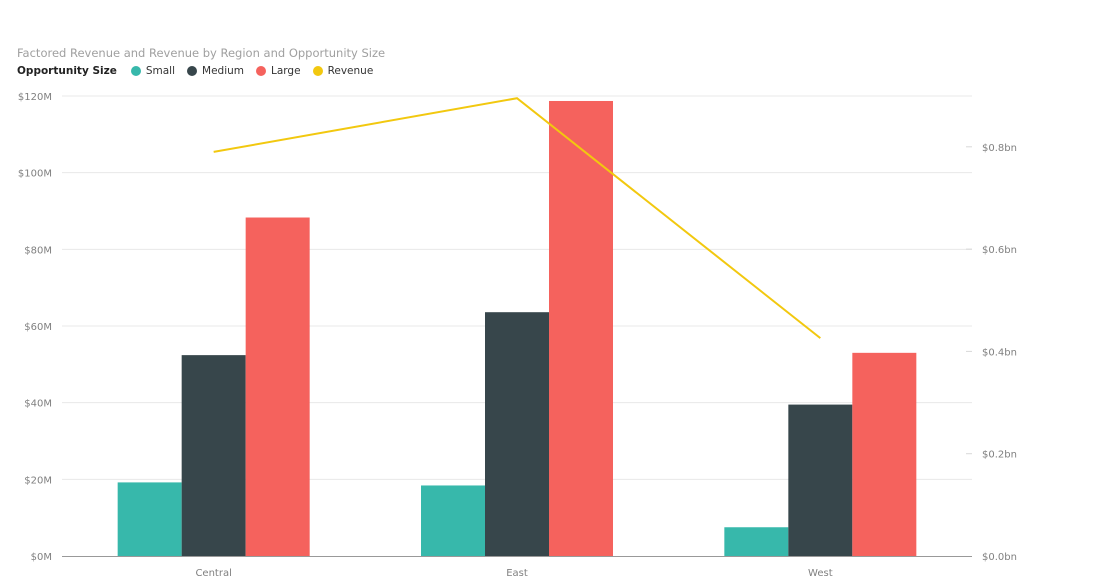  Describe the element at coordinates (41, 557) in the screenshot. I see `y-left-tick-label: $0M` at that location.